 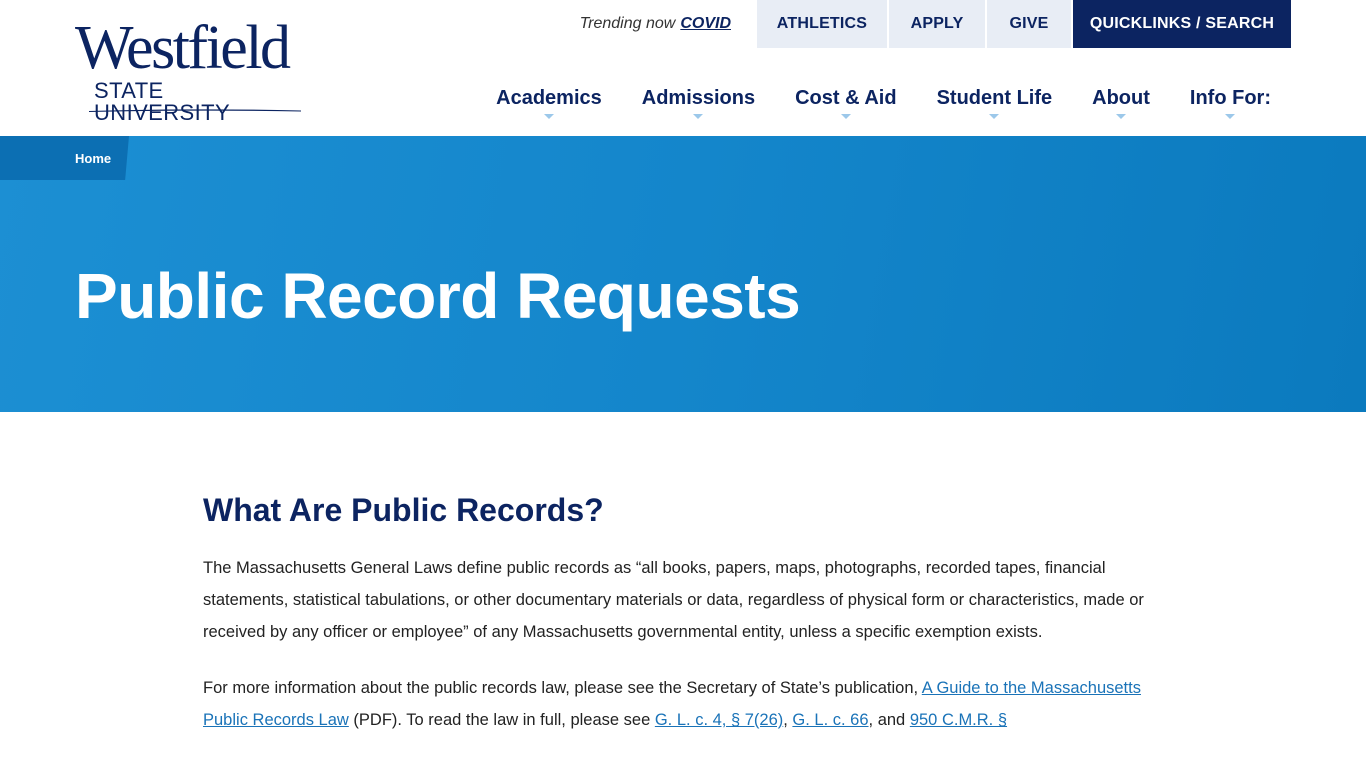 I want to click on trending-covid-link: COVID, so click(x=705, y=24).